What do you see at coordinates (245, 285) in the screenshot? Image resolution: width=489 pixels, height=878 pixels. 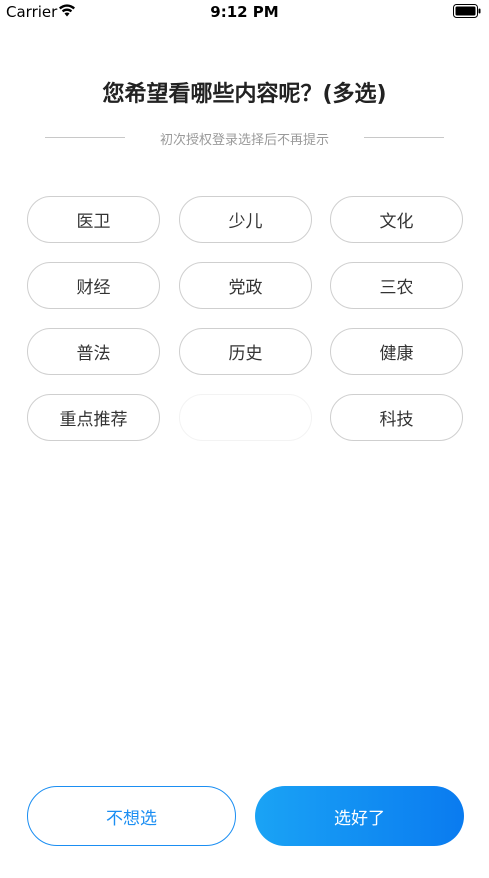 I see `tag-option: 党政` at bounding box center [245, 285].